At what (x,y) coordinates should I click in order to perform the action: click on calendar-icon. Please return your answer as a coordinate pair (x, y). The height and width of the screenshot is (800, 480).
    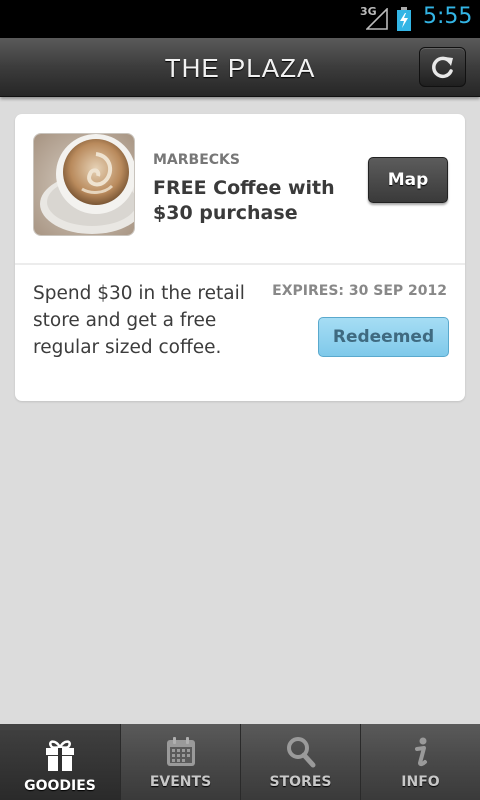
    Looking at the image, I should click on (180, 751).